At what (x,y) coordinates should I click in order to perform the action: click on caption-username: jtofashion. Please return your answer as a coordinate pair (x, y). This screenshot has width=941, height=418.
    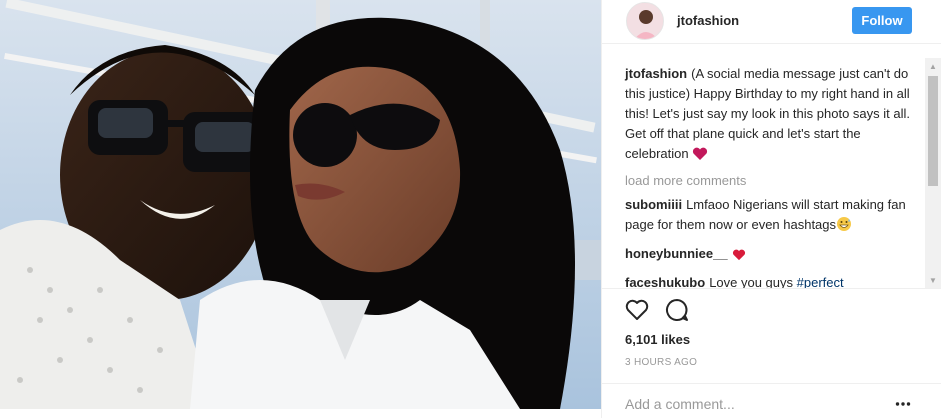
    Looking at the image, I should click on (656, 73).